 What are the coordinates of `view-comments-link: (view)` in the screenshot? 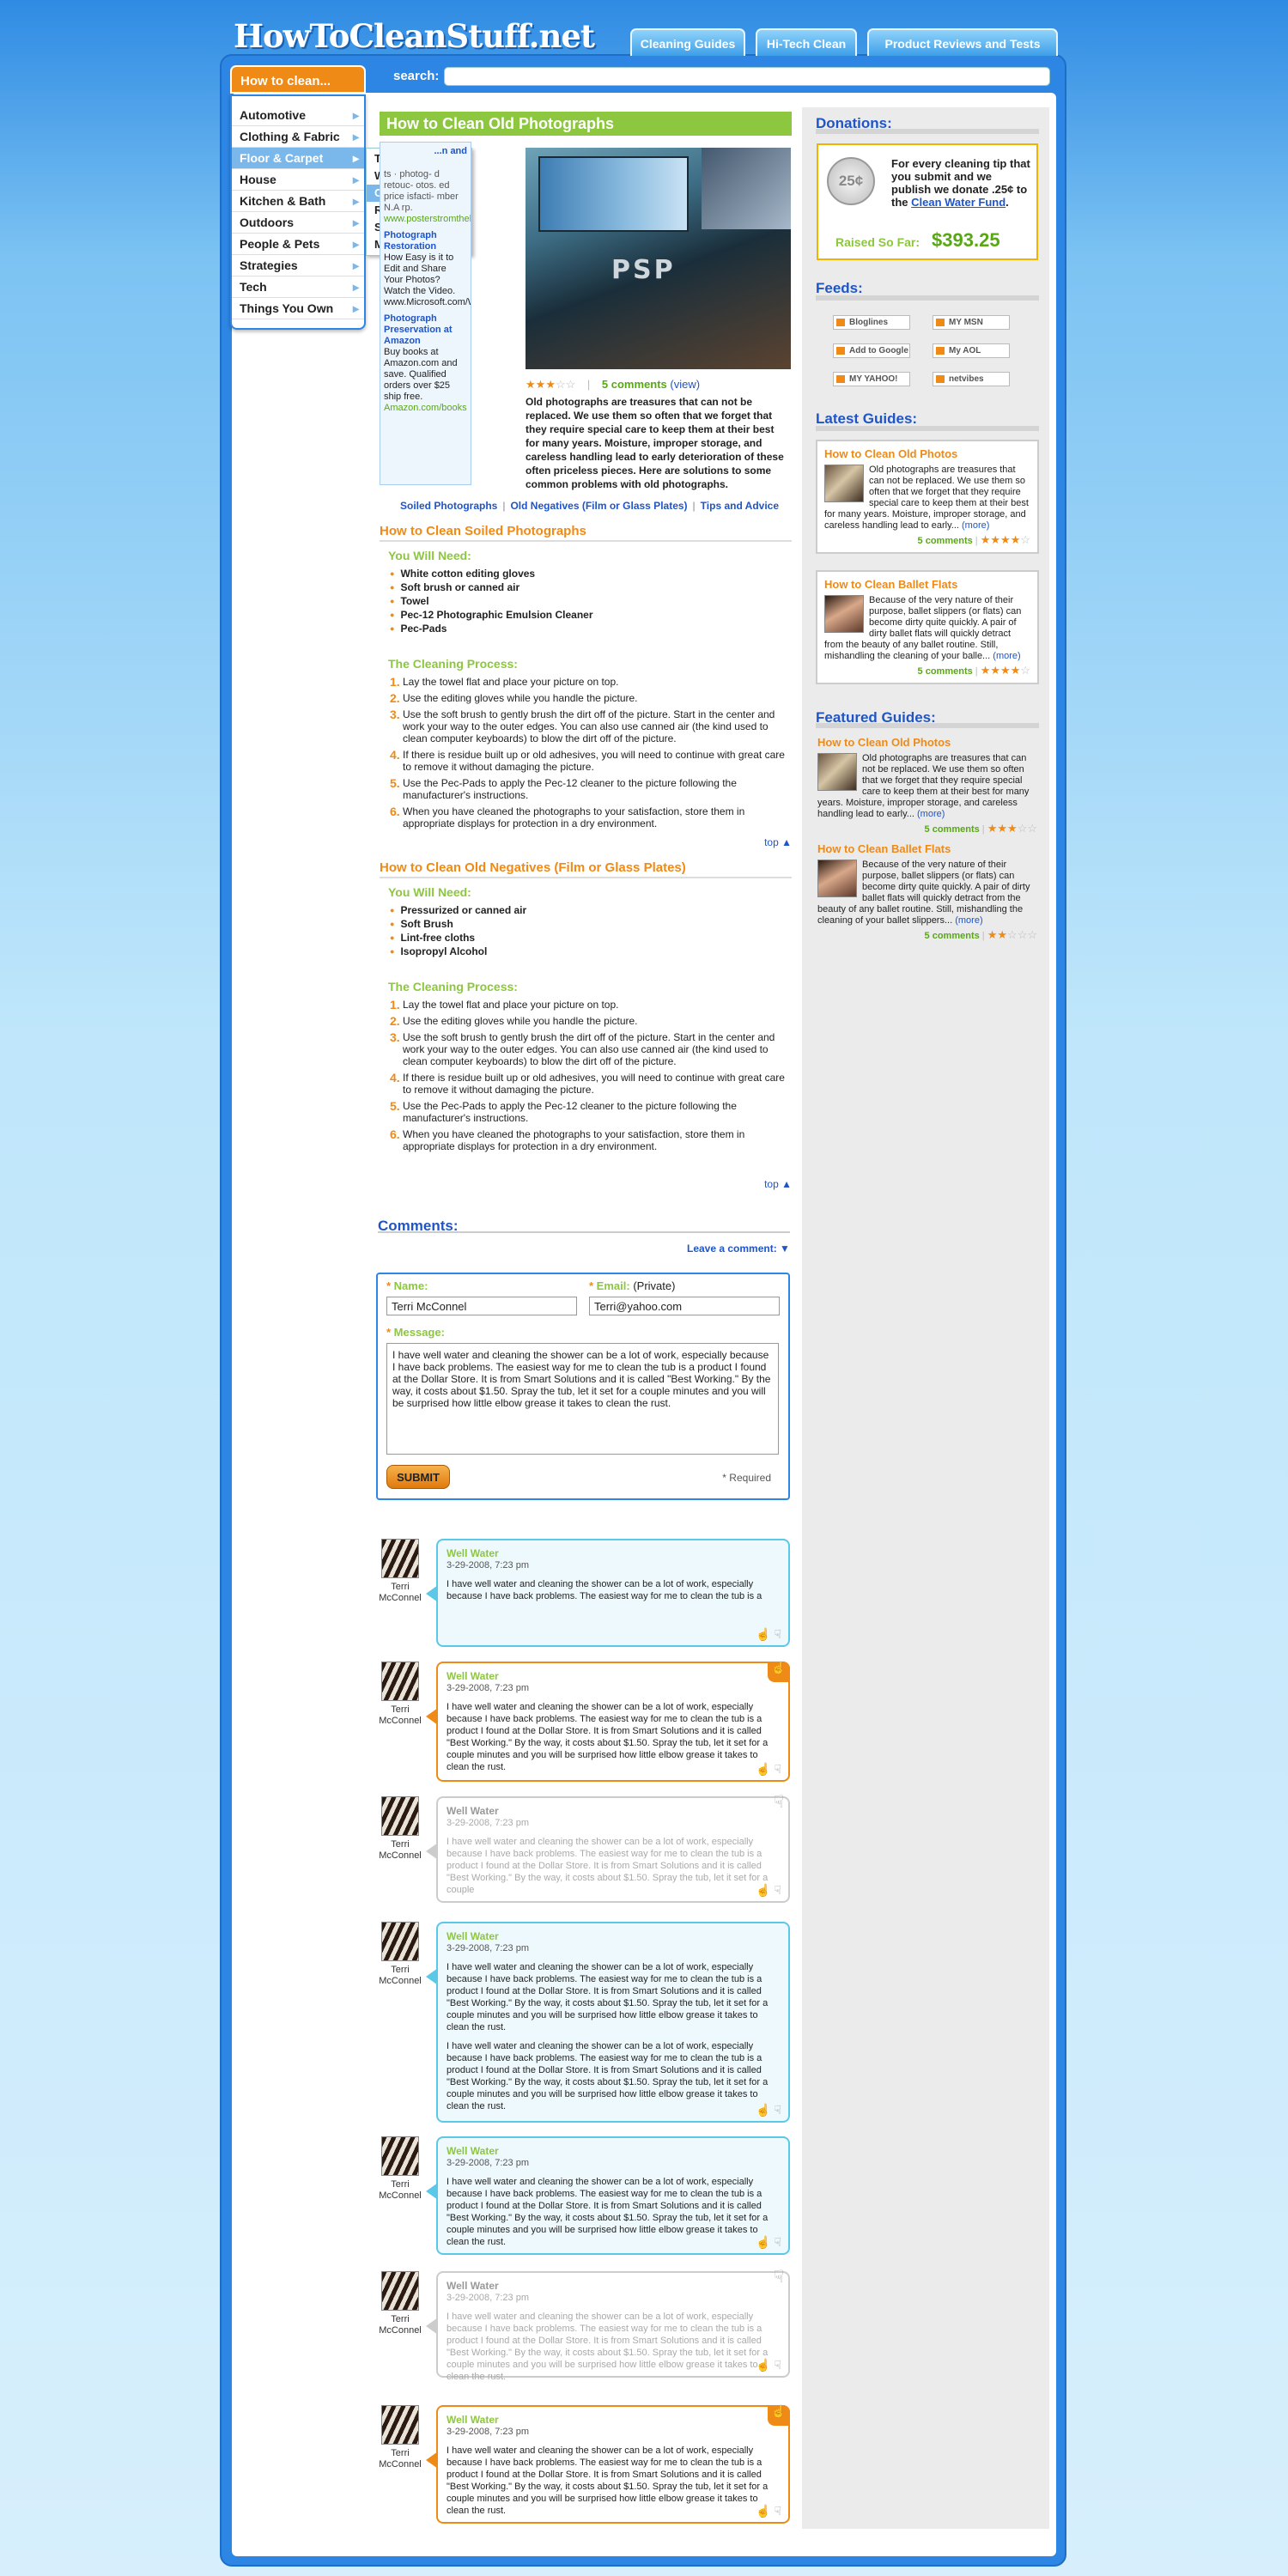 It's located at (685, 385).